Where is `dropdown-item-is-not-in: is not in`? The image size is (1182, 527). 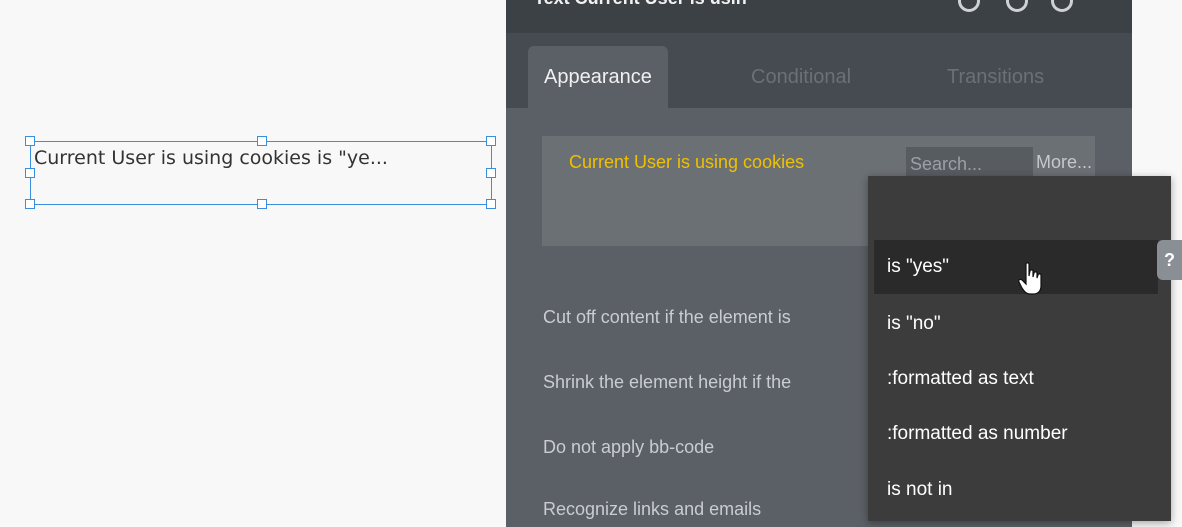
dropdown-item-is-not-in: is not in is located at coordinates (1016, 490).